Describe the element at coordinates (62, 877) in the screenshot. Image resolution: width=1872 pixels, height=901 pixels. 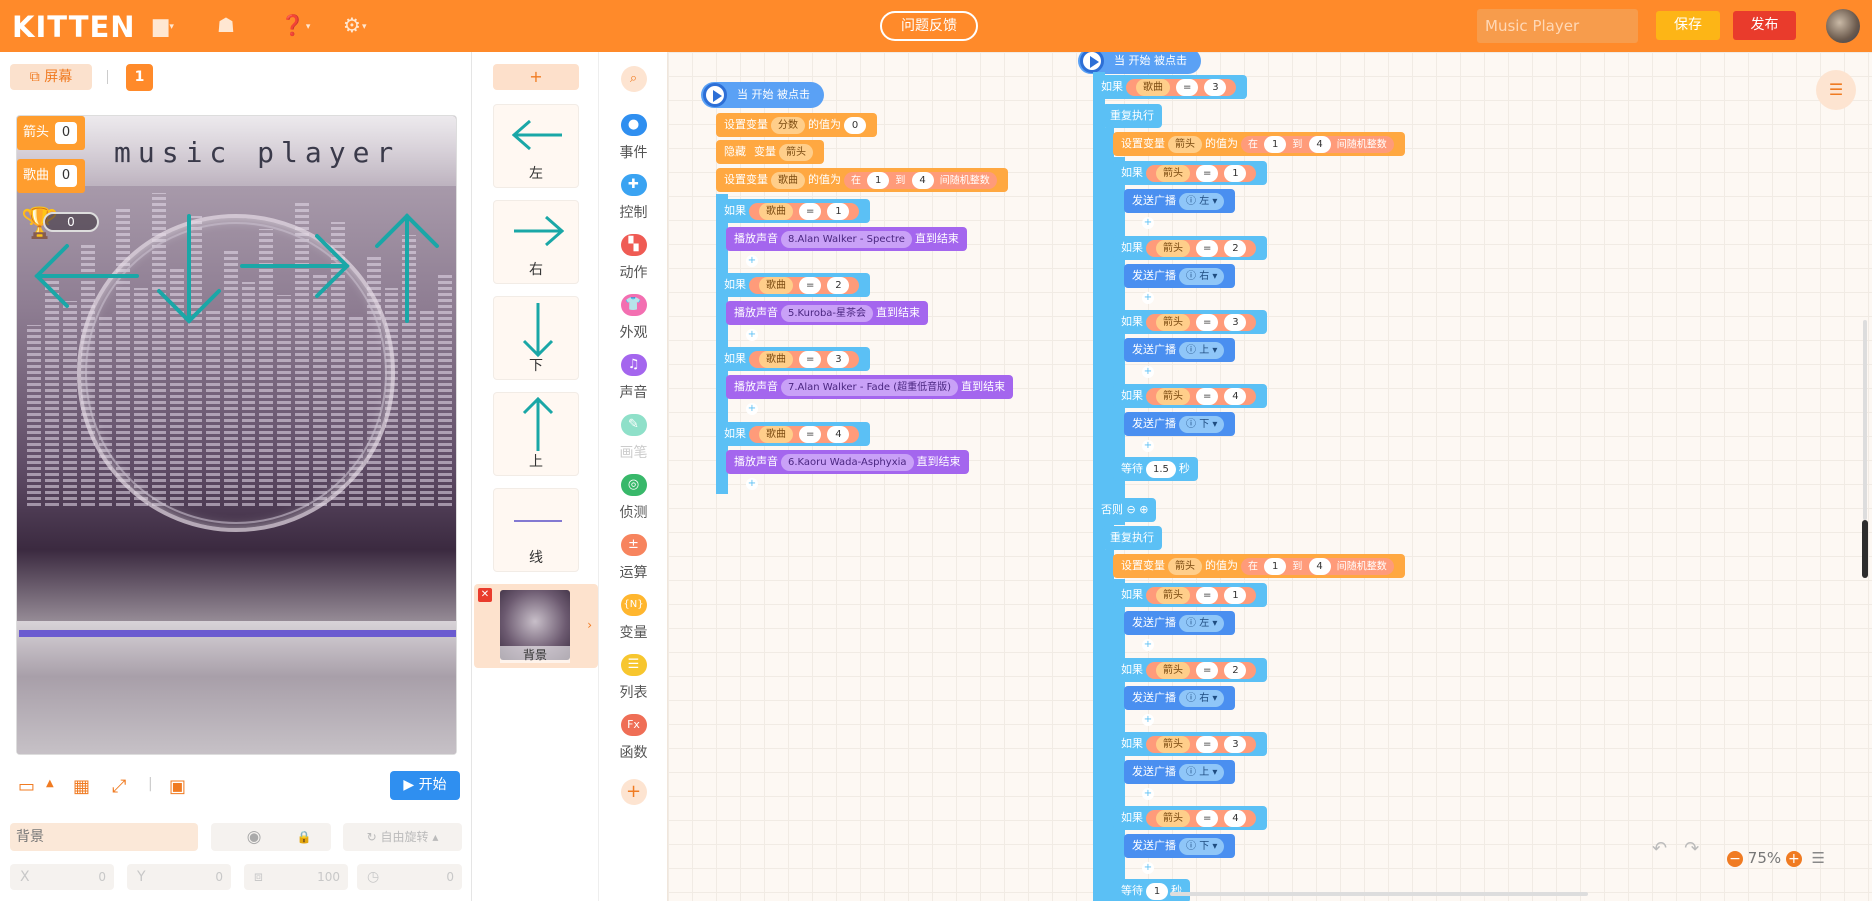
I see `x-field: X0` at that location.